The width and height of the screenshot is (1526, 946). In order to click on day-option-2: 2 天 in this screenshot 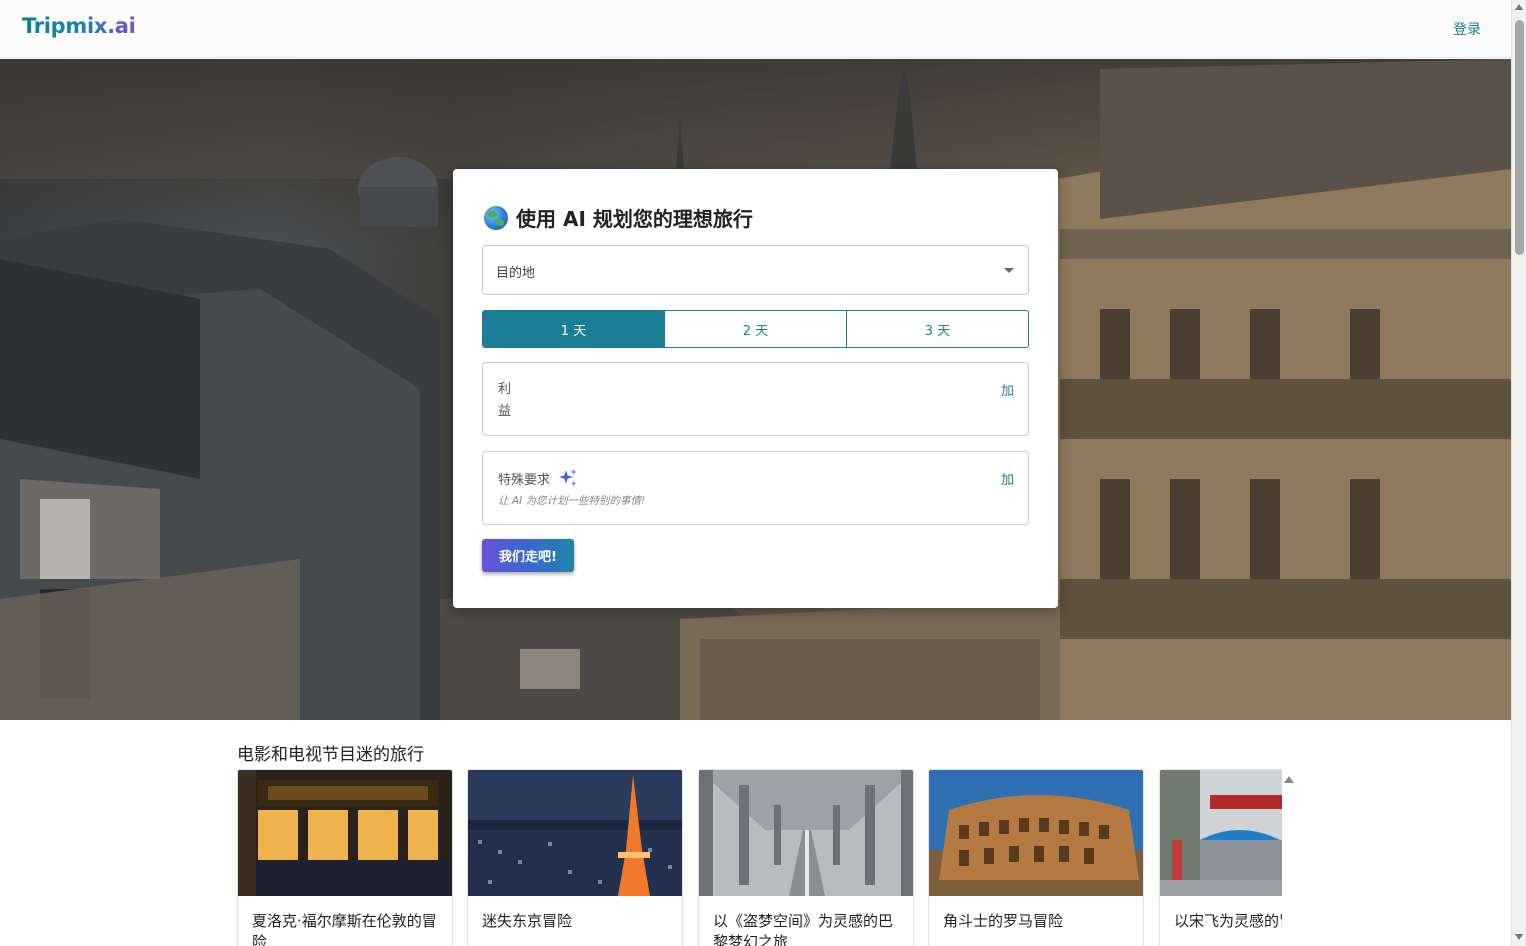, I will do `click(756, 329)`.